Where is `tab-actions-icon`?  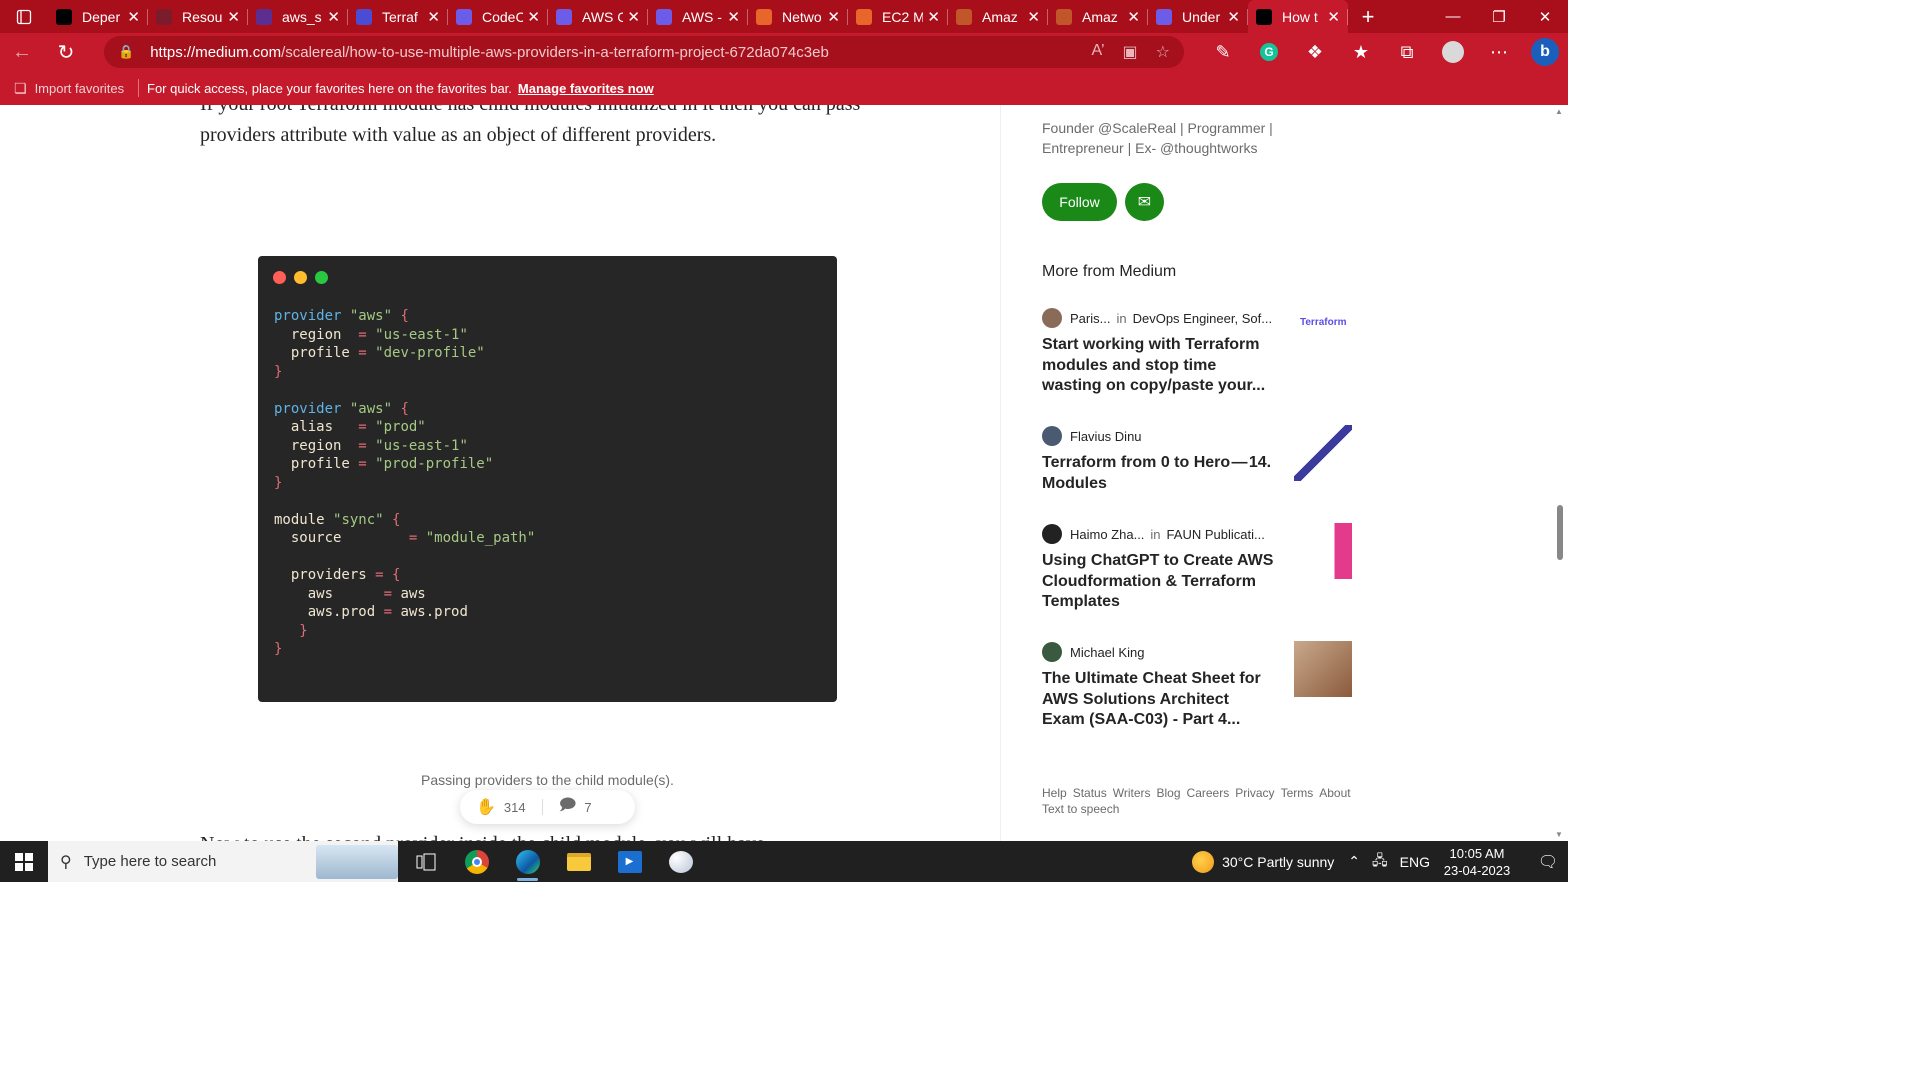 tab-actions-icon is located at coordinates (24, 16).